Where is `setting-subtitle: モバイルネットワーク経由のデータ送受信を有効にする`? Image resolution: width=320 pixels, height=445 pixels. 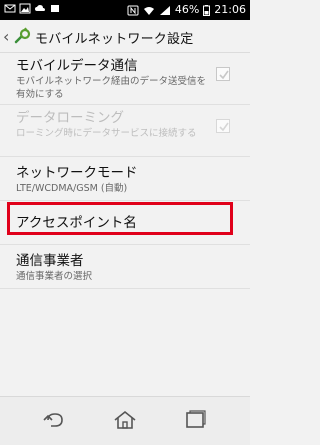
setting-subtitle: モバイルネットワーク経由のデータ送受信を有効にする is located at coordinates (111, 88).